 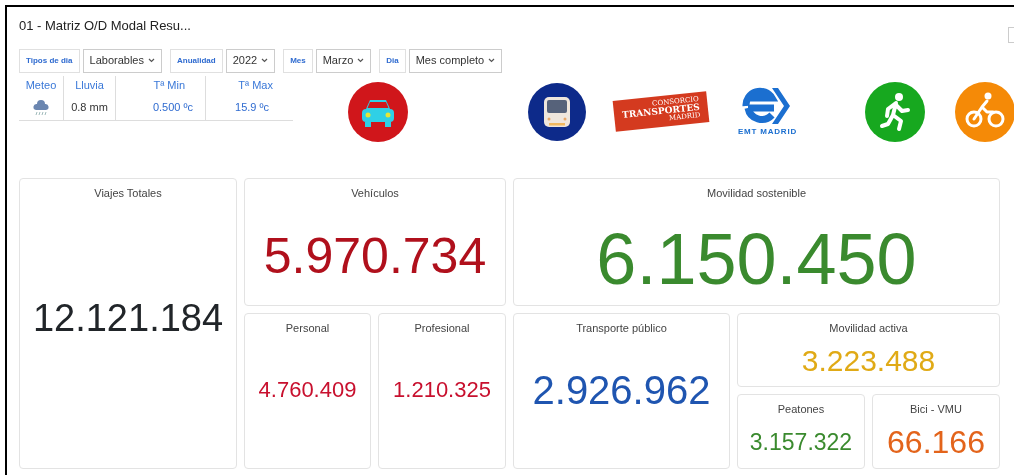 What do you see at coordinates (767, 131) in the screenshot?
I see `logo-text: EMT MADRID` at bounding box center [767, 131].